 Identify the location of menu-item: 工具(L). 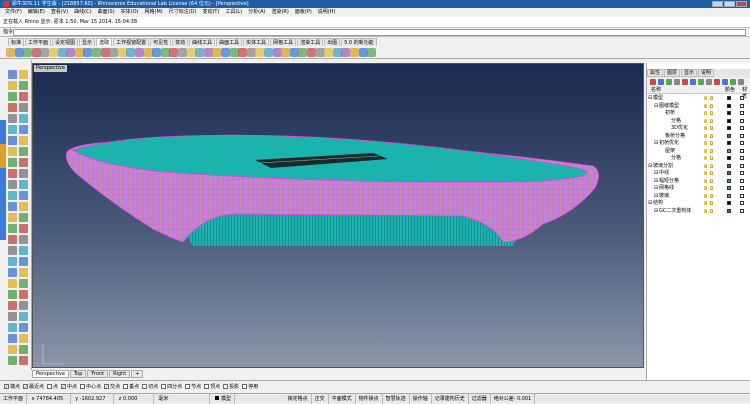
(233, 12).